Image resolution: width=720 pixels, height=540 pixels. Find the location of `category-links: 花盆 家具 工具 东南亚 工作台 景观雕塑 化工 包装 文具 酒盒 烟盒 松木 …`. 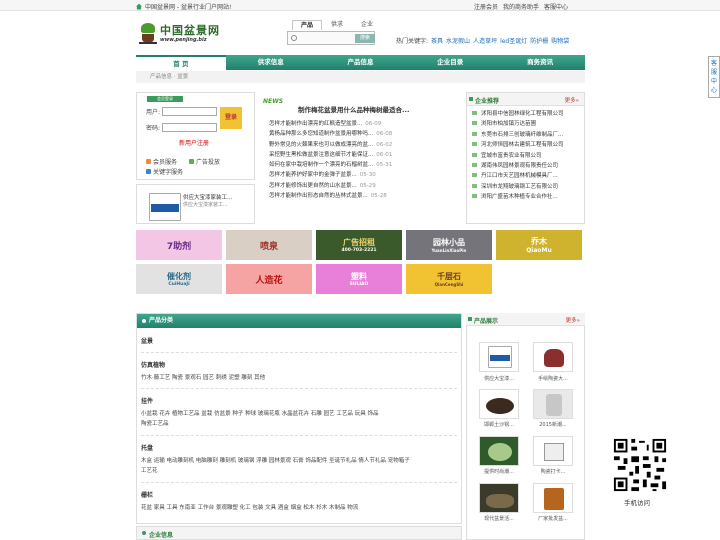

category-links: 花盆 家具 工具 东南亚 工作台 景观雕塑 化工 包装 文具 酒盒 烟盒 松木 … is located at coordinates (250, 508).